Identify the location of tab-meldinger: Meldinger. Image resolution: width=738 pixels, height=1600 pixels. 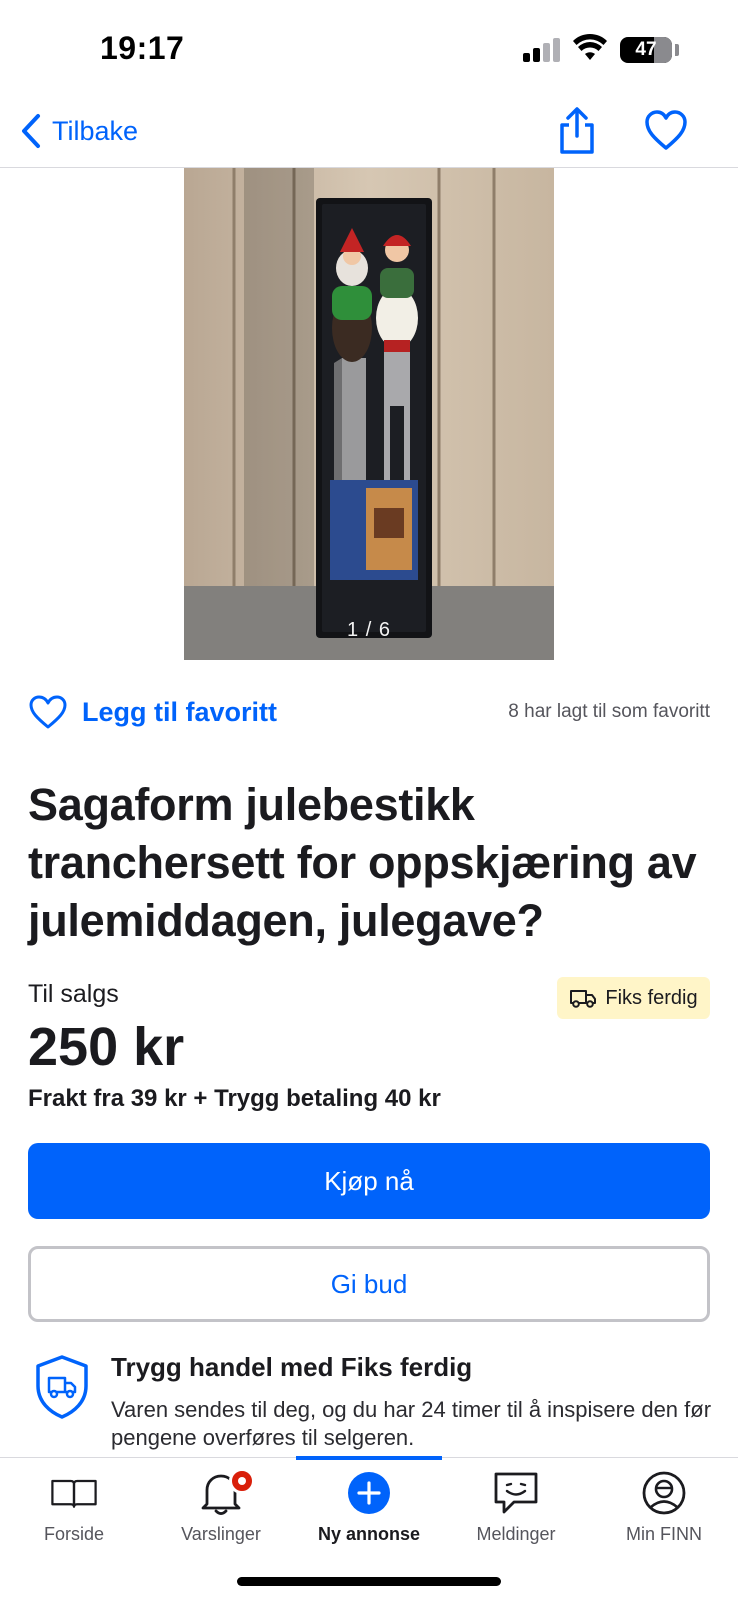
(516, 1510).